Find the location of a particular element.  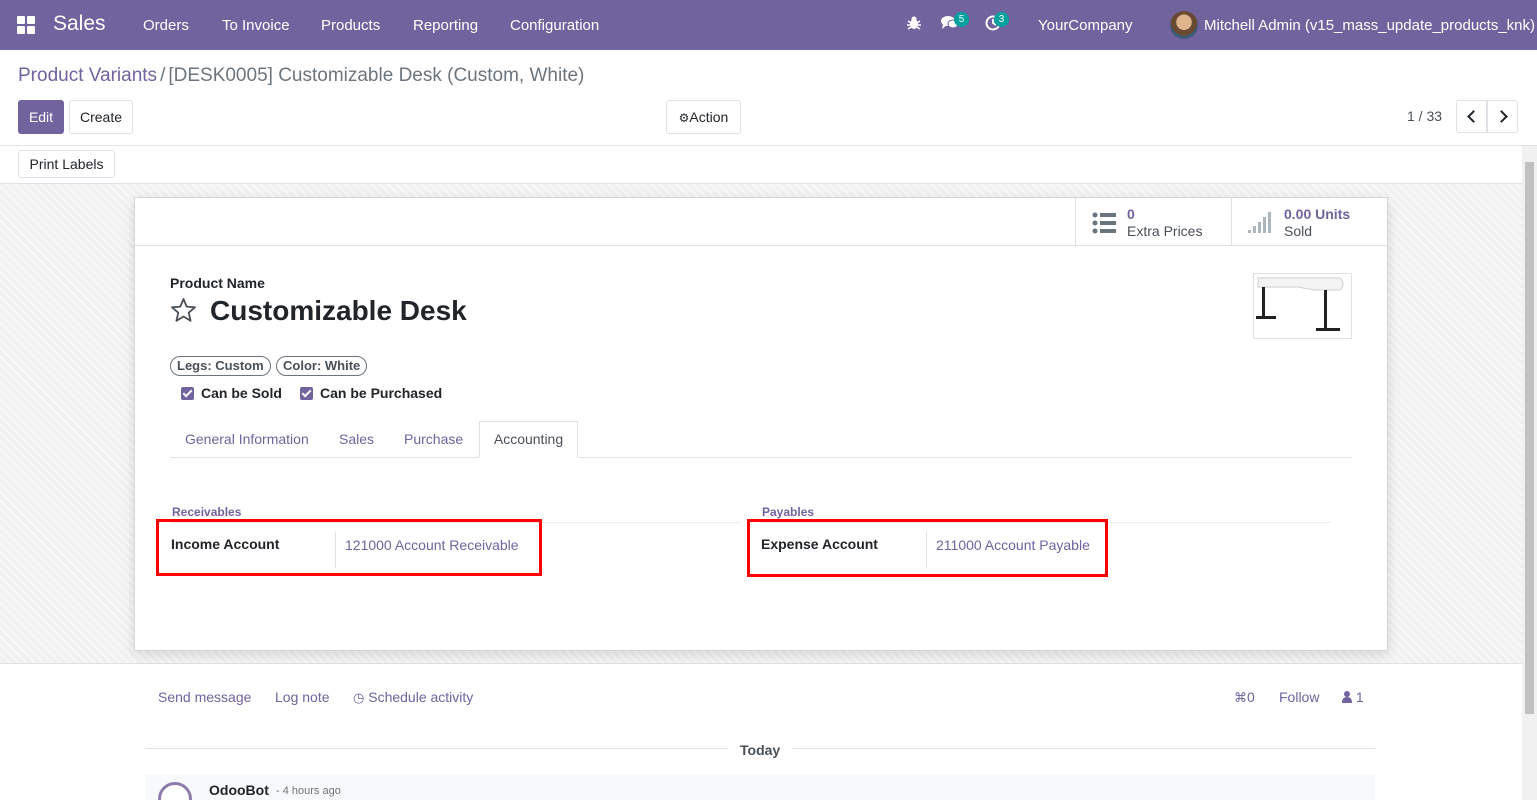

messages-count-badge: 5 is located at coordinates (961, 19).